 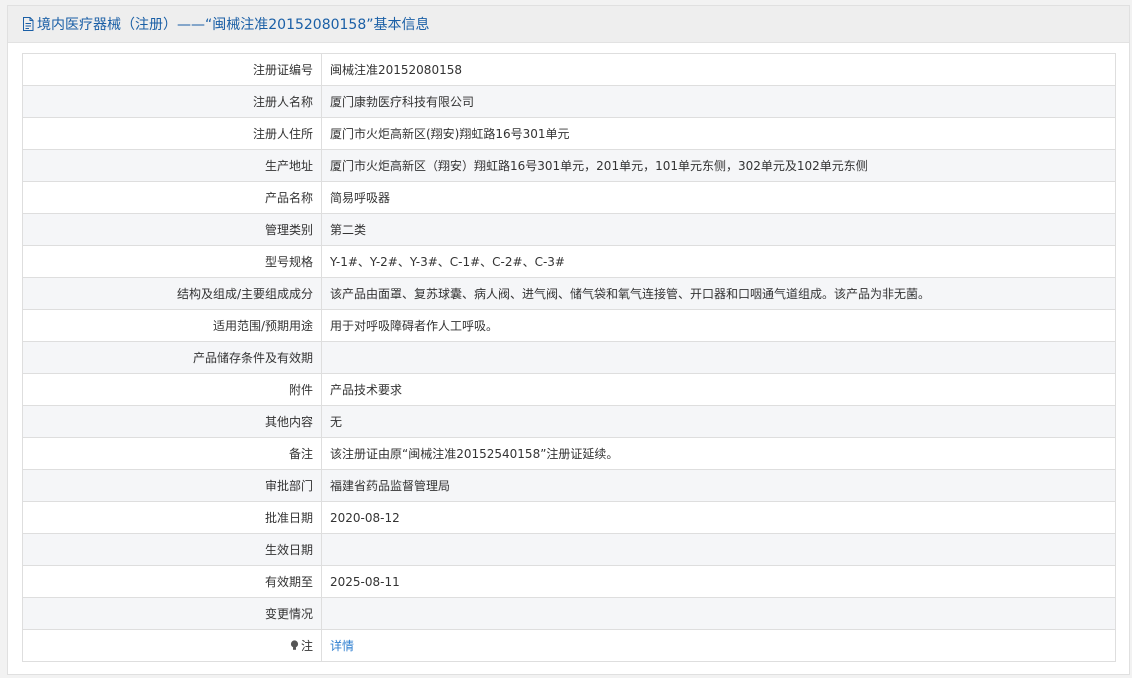 What do you see at coordinates (172, 357) in the screenshot?
I see `field-label: 产品储存条件及有效期` at bounding box center [172, 357].